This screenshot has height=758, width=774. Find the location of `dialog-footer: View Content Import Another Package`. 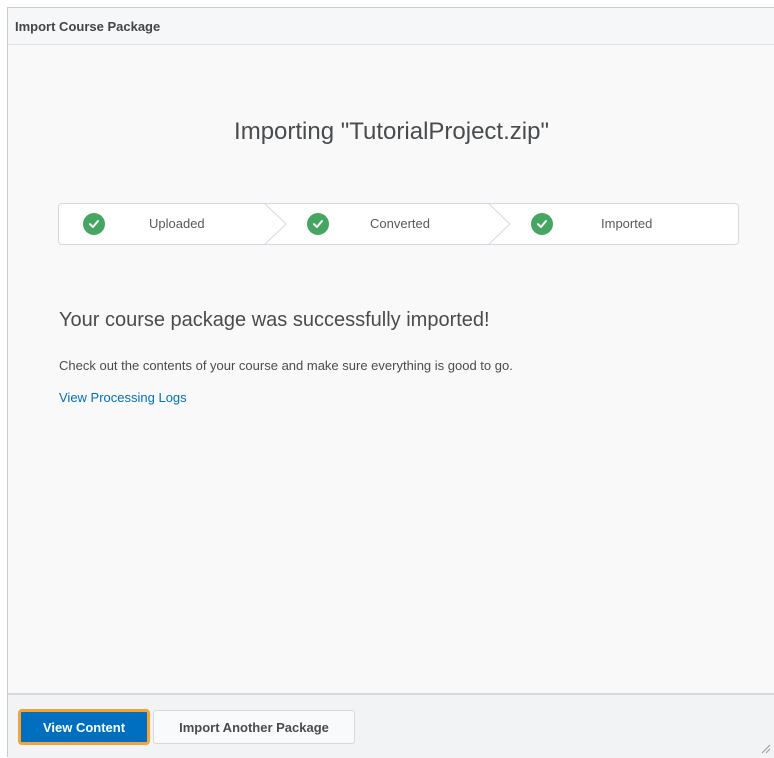

dialog-footer: View Content Import Another Package is located at coordinates (391, 725).